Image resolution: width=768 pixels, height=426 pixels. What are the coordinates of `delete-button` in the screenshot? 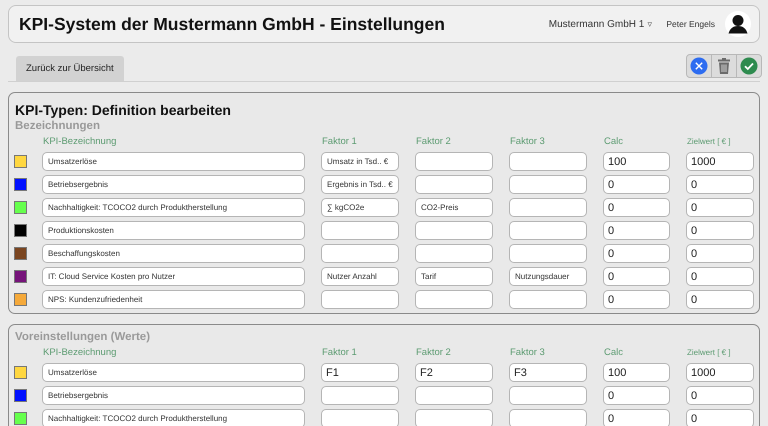 It's located at (724, 66).